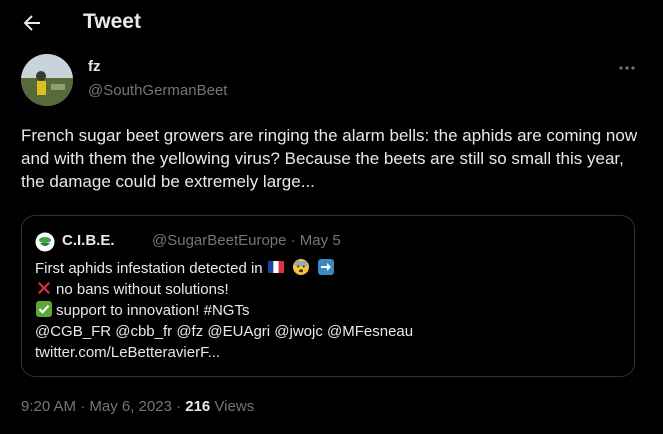 Image resolution: width=663 pixels, height=434 pixels. Describe the element at coordinates (325, 289) in the screenshot. I see `quote-line: no bans without solutions!` at that location.